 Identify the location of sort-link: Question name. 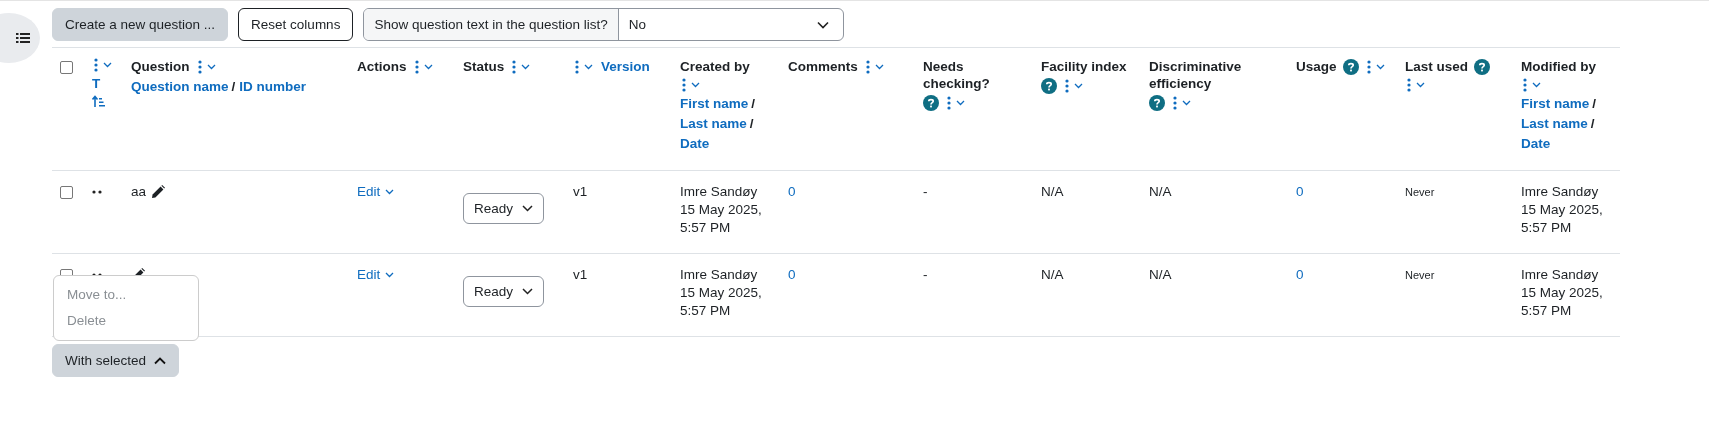
(180, 86).